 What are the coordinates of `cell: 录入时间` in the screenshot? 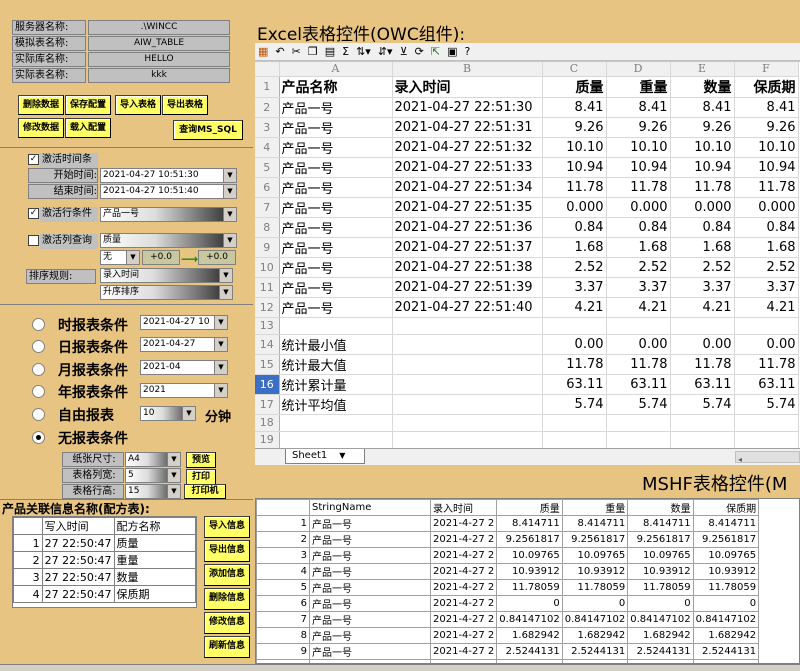 It's located at (467, 87).